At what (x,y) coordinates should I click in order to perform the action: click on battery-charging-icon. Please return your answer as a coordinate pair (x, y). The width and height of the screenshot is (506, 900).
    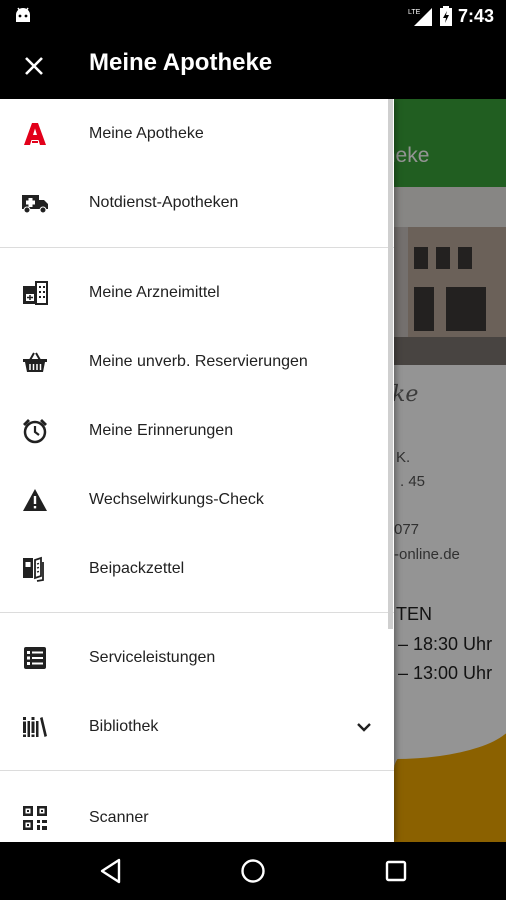
    Looking at the image, I should click on (445, 16).